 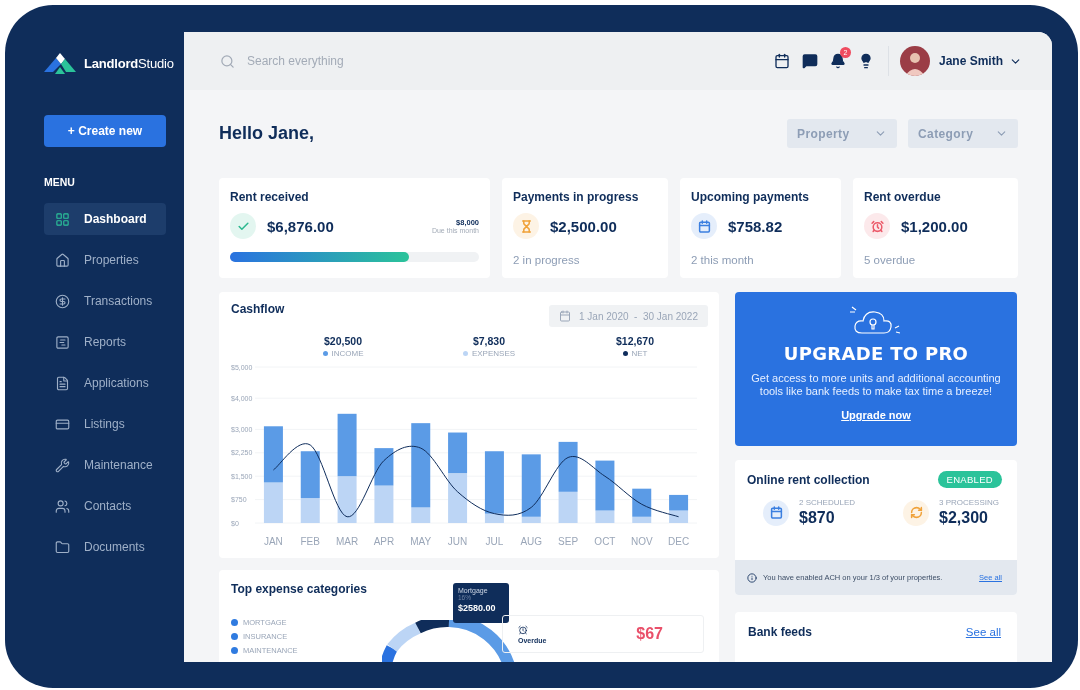 I want to click on card-title: Upcoming payments, so click(x=751, y=197).